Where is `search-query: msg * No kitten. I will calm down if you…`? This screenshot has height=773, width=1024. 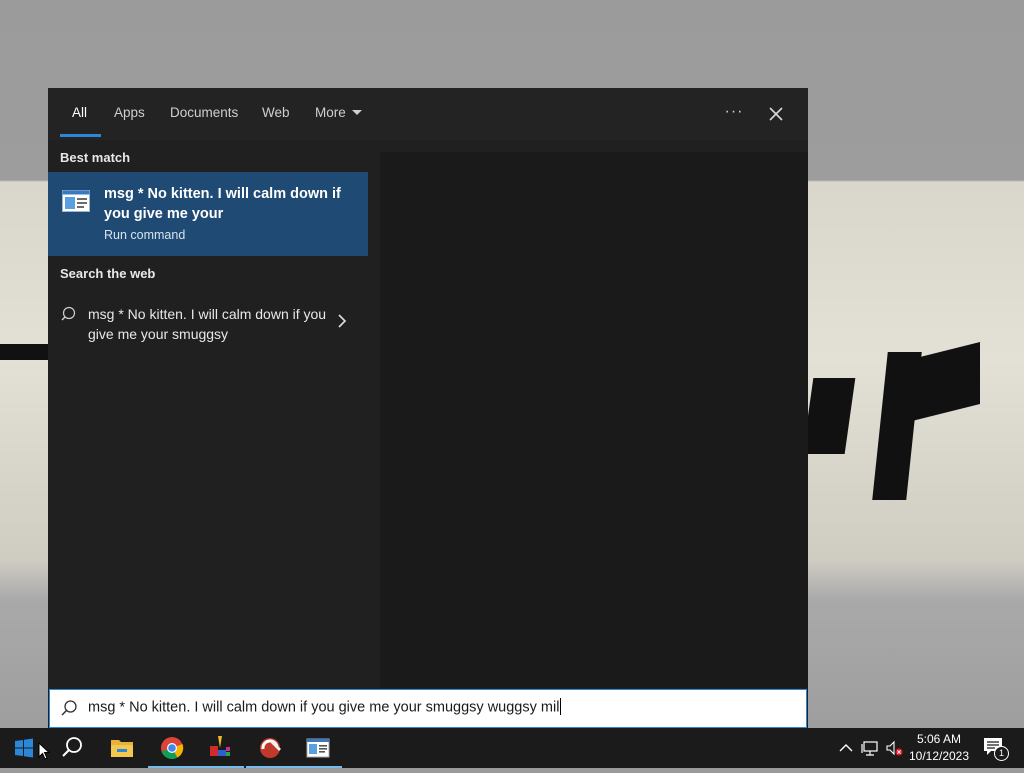
search-query: msg * No kitten. I will calm down if you… is located at coordinates (325, 707).